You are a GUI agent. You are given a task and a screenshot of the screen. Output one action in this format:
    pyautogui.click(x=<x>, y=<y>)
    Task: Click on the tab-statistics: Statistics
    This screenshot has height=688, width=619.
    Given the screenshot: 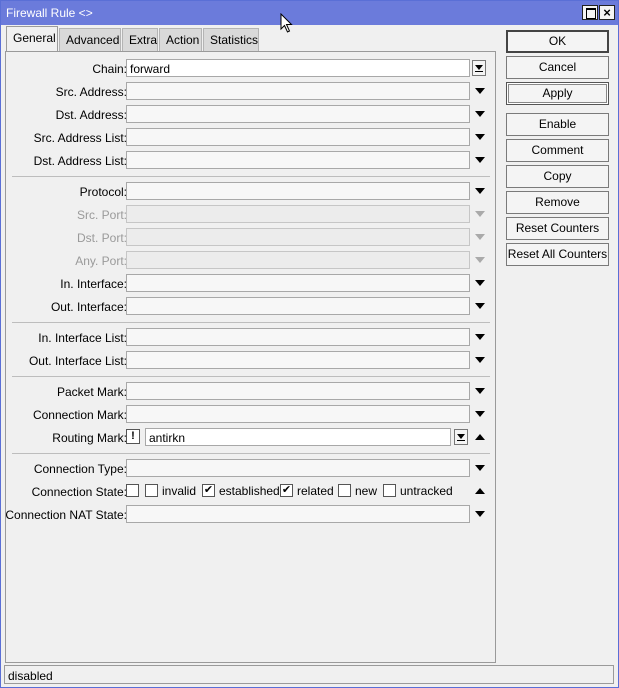 What is the action you would take?
    pyautogui.click(x=231, y=39)
    